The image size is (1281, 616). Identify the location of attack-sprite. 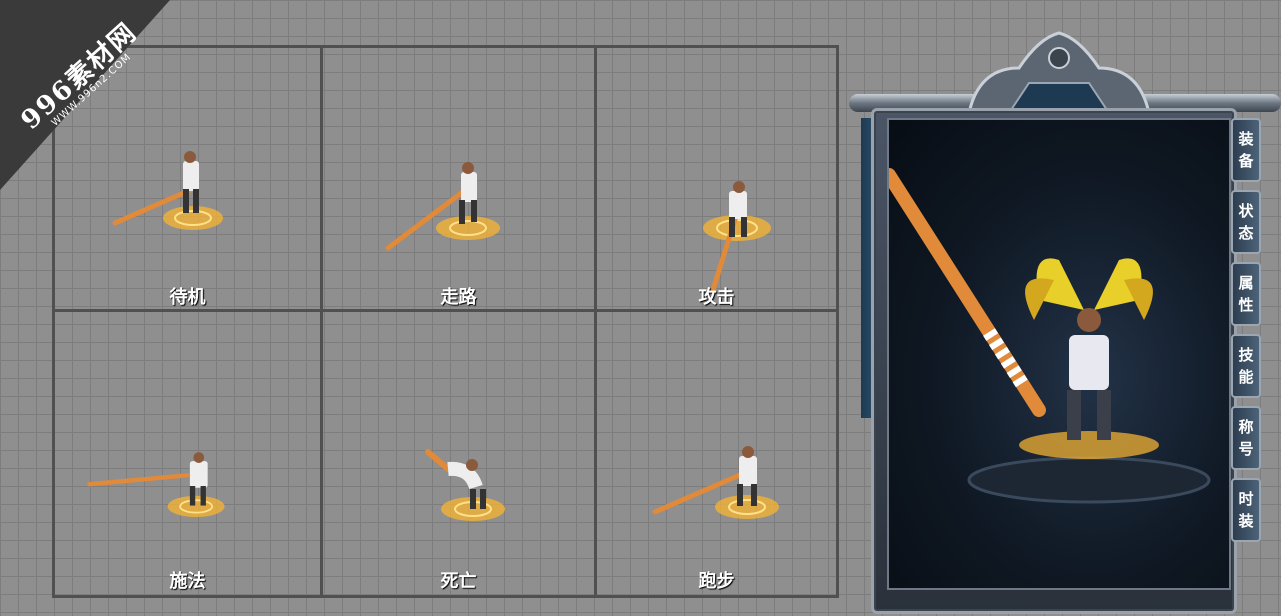
(737, 237).